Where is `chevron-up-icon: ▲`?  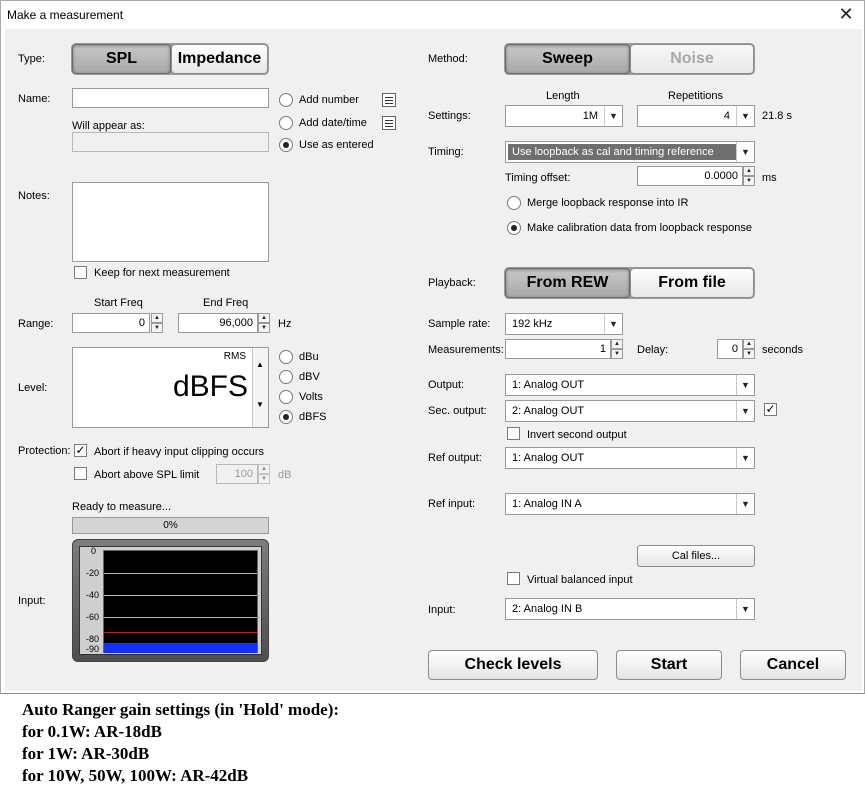 chevron-up-icon: ▲ is located at coordinates (260, 364).